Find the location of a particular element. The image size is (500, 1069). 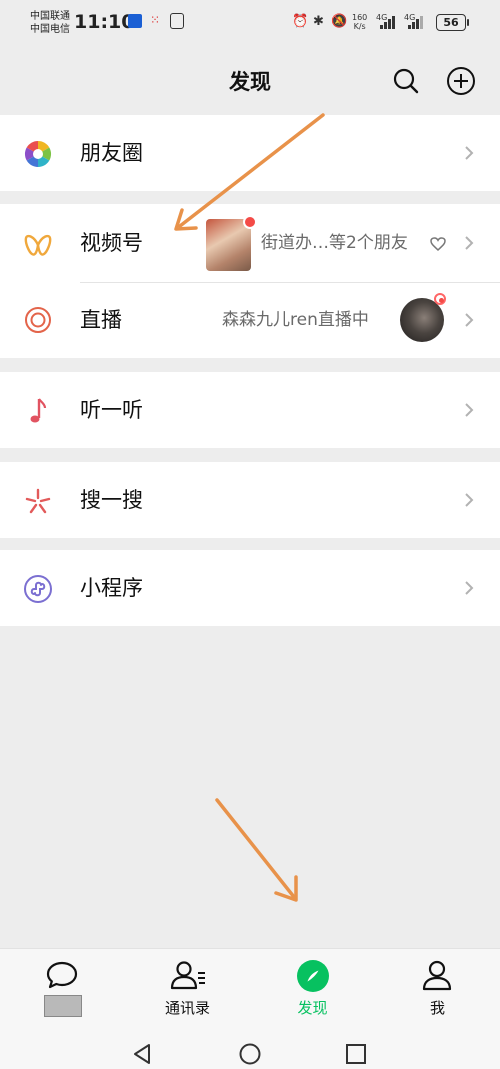

moments-aperture-icon is located at coordinates (38, 154).